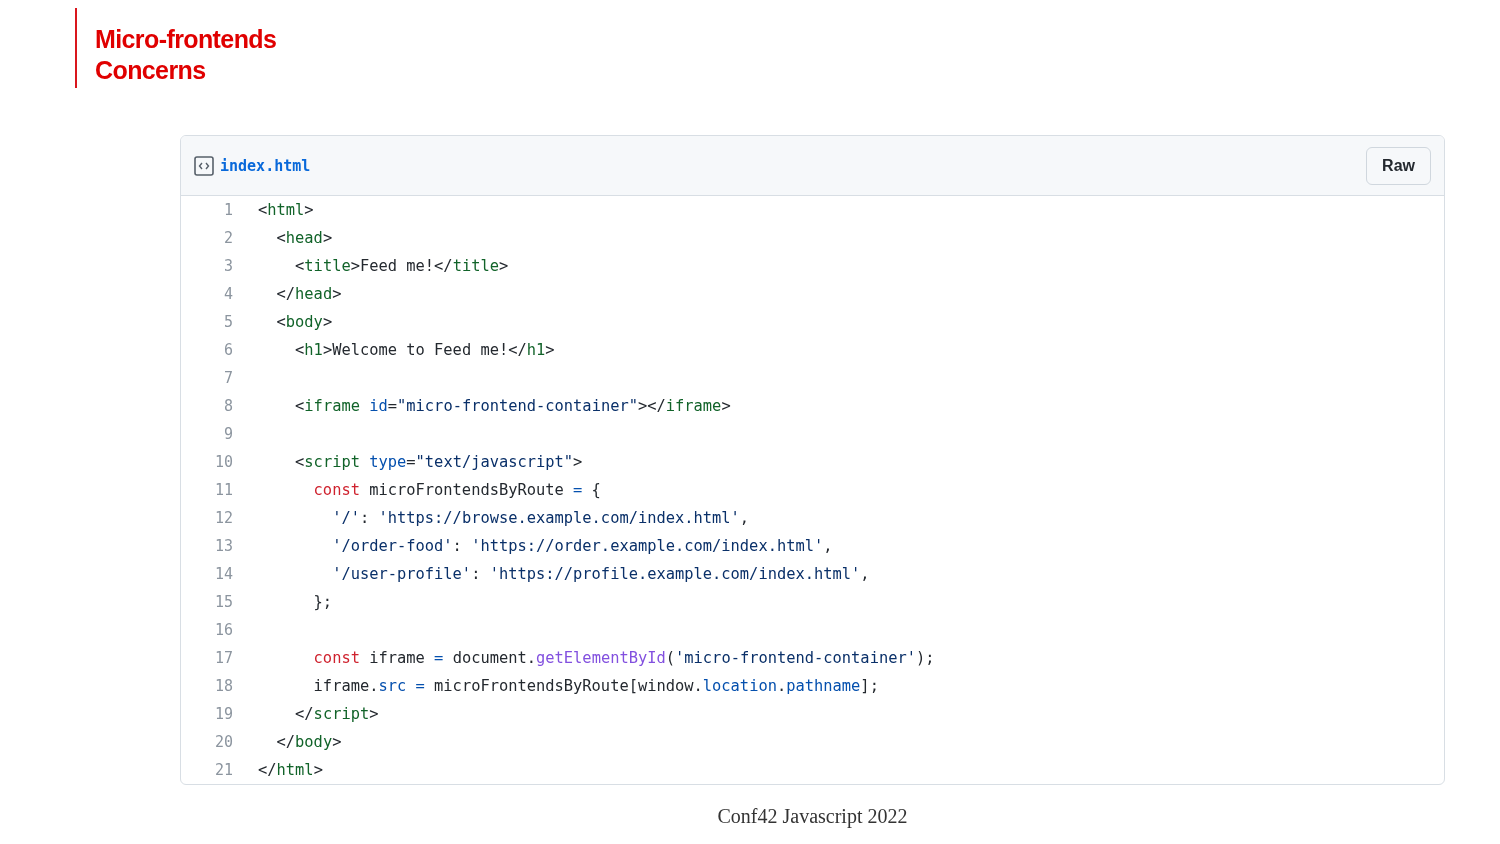 This screenshot has width=1500, height=844. What do you see at coordinates (227, 406) in the screenshot?
I see `line-number: 8` at bounding box center [227, 406].